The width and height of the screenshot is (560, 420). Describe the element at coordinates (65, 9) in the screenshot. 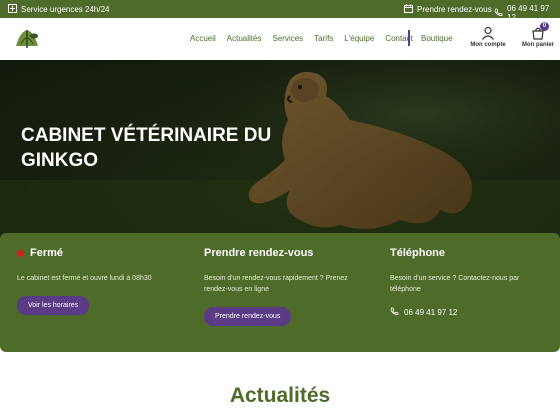

I see `emergency-text: Service urgences 24h/24` at that location.